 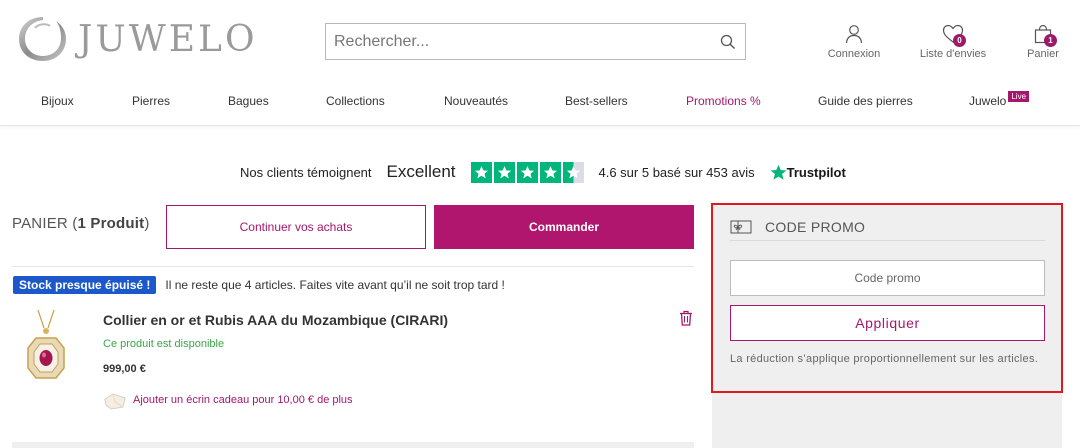 I want to click on cart-label: Panier, so click(x=1043, y=54).